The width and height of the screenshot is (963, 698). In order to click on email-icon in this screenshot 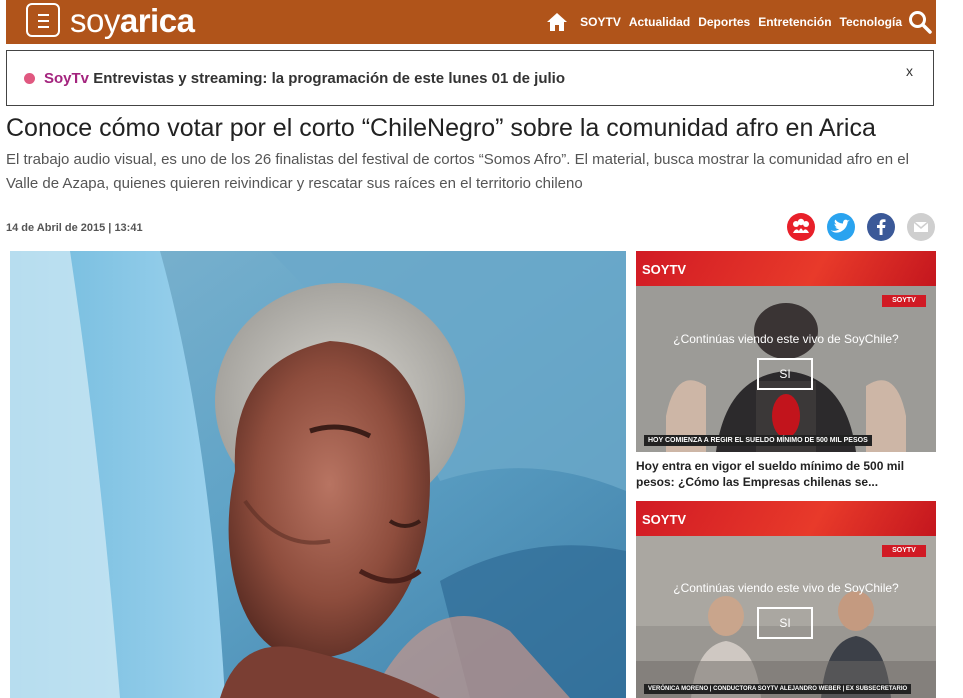, I will do `click(921, 227)`.